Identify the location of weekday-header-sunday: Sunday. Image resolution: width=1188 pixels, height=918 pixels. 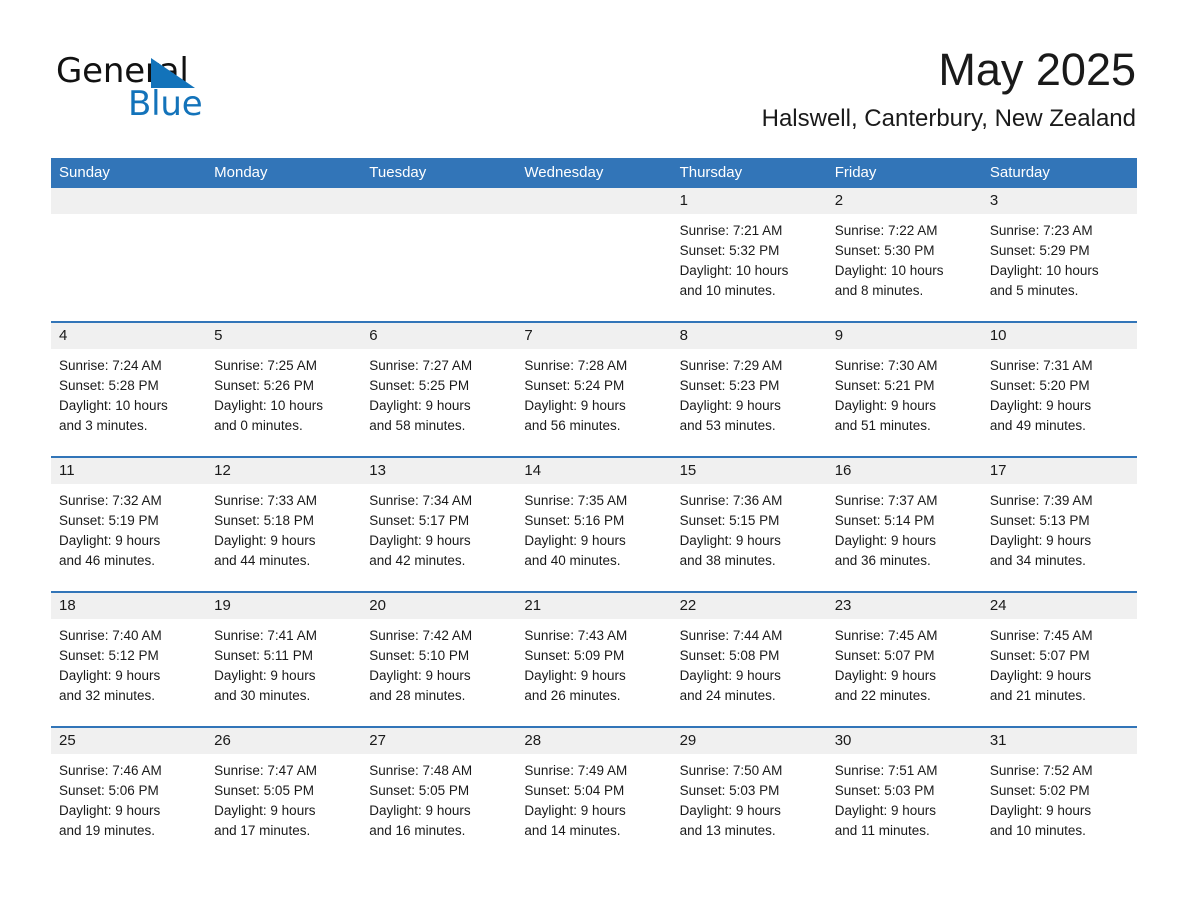
(84, 172).